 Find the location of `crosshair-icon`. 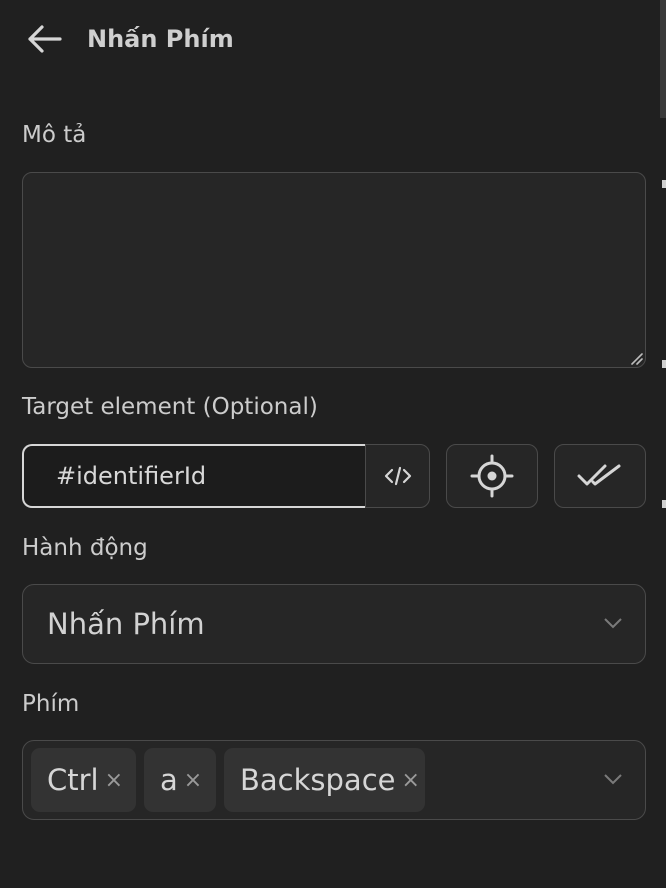

crosshair-icon is located at coordinates (492, 476).